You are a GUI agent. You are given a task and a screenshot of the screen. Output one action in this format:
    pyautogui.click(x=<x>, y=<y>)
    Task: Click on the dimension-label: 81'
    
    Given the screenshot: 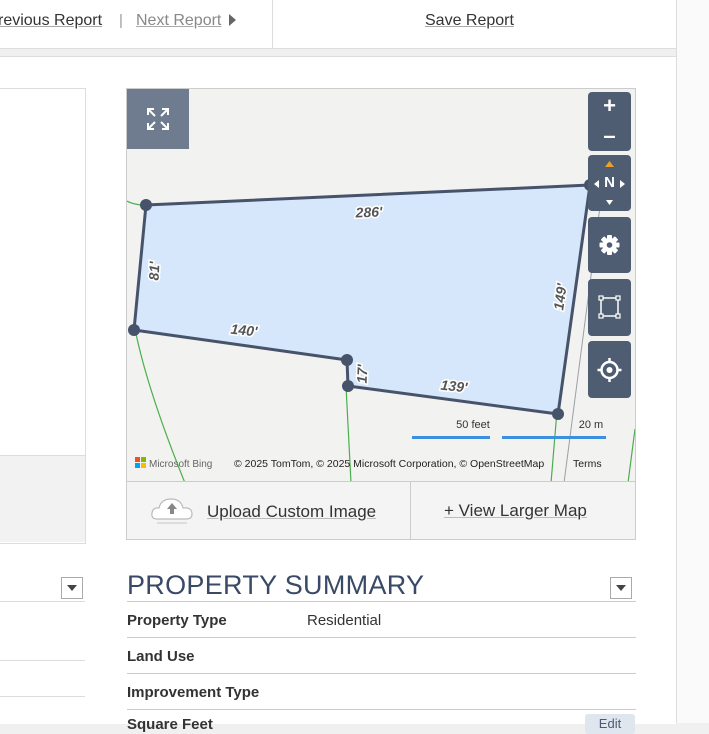 What is the action you would take?
    pyautogui.click(x=154, y=271)
    